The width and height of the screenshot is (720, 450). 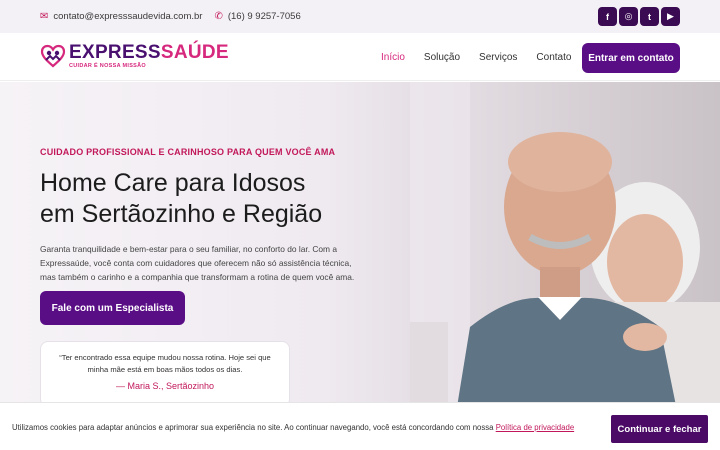 I want to click on logo-tagline: CUIDAR É NOSSA MISSÃO, so click(x=107, y=66).